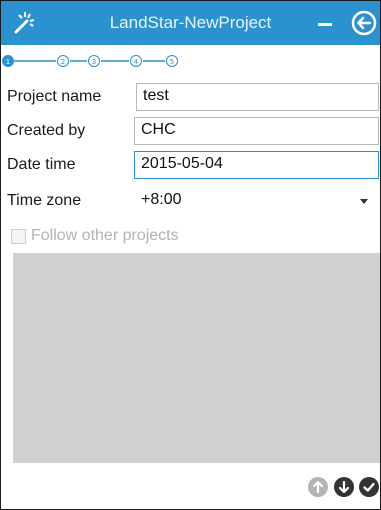  What do you see at coordinates (44, 200) in the screenshot?
I see `time-zone-label: Time zone` at bounding box center [44, 200].